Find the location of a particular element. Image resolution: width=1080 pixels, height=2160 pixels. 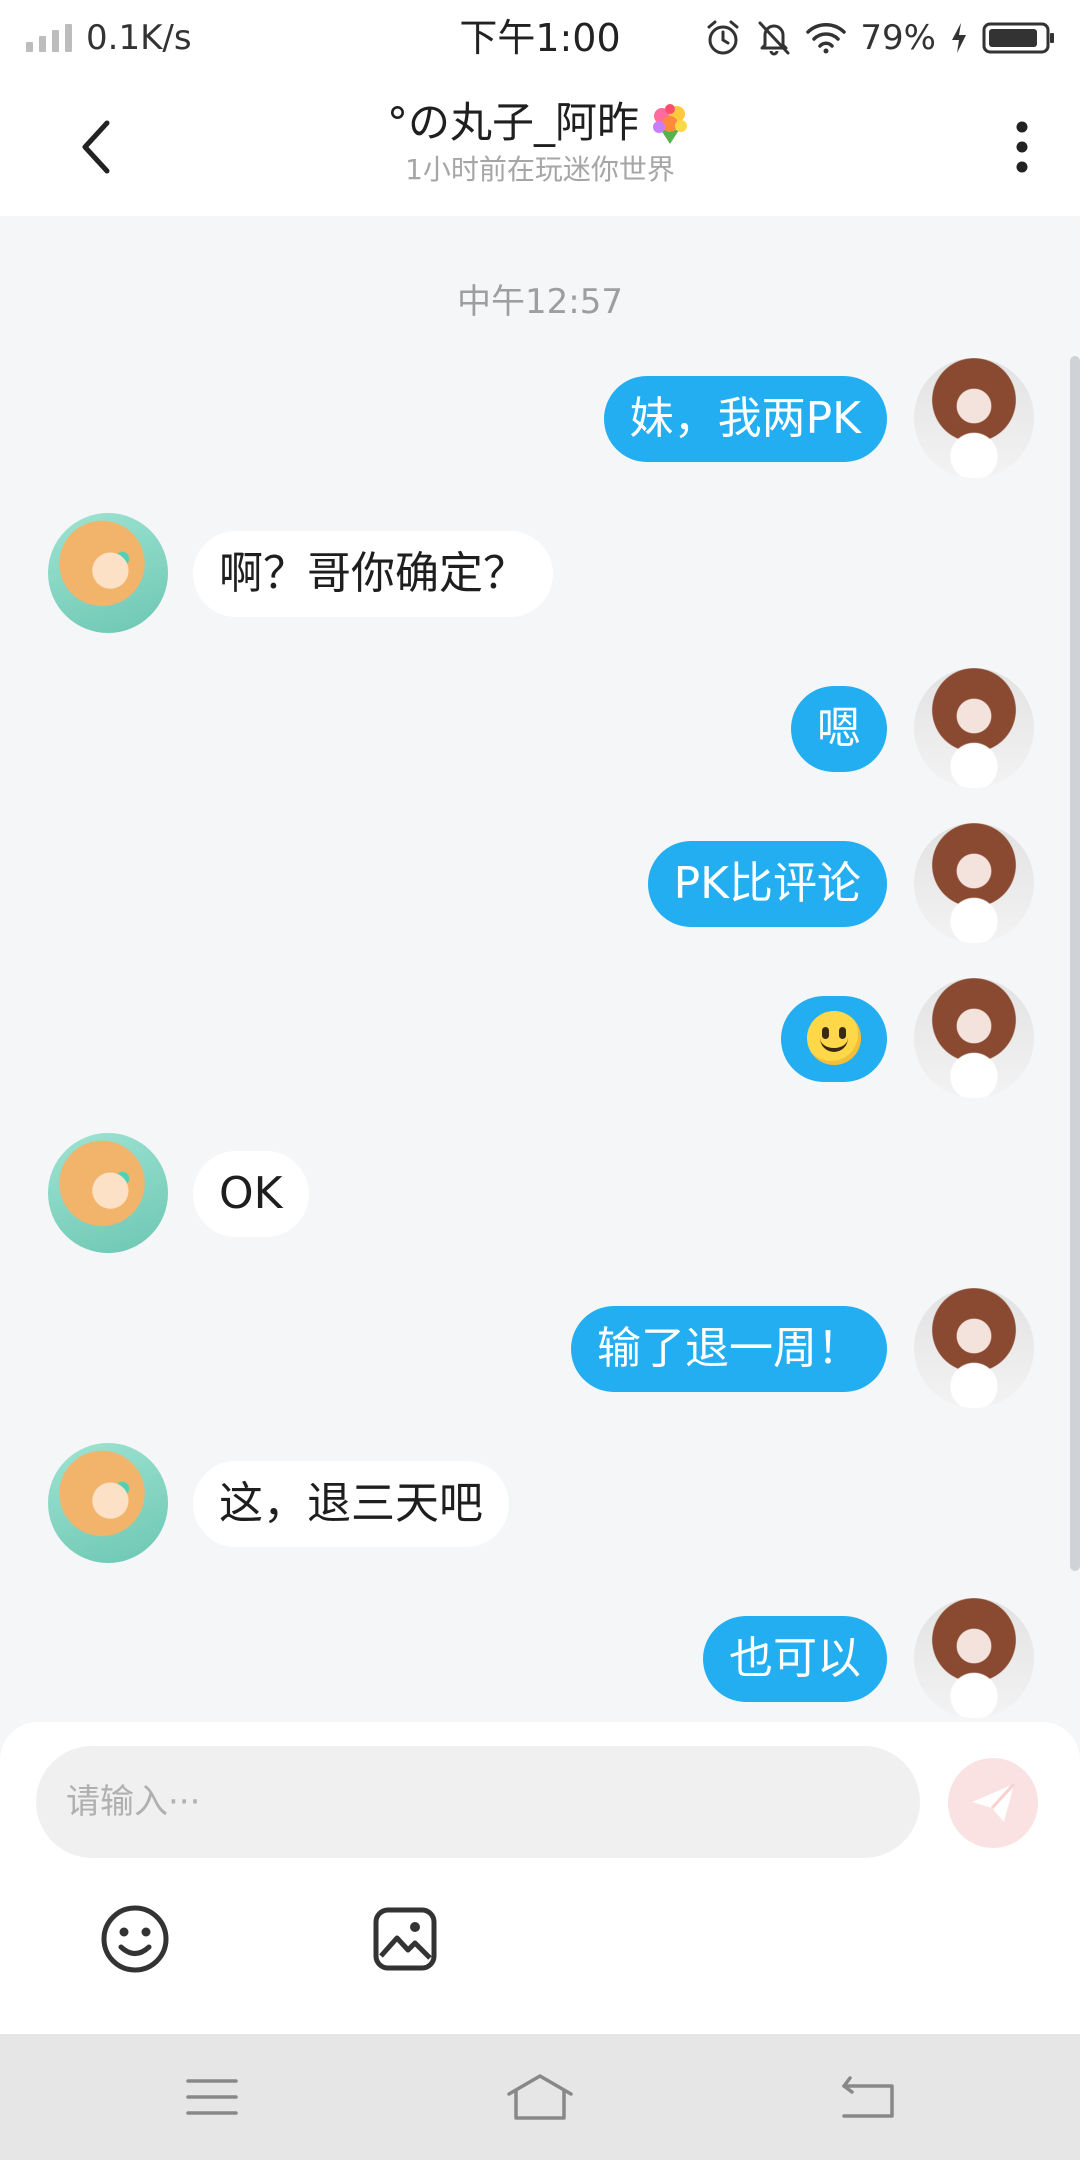

system-nav-bar is located at coordinates (540, 2097).